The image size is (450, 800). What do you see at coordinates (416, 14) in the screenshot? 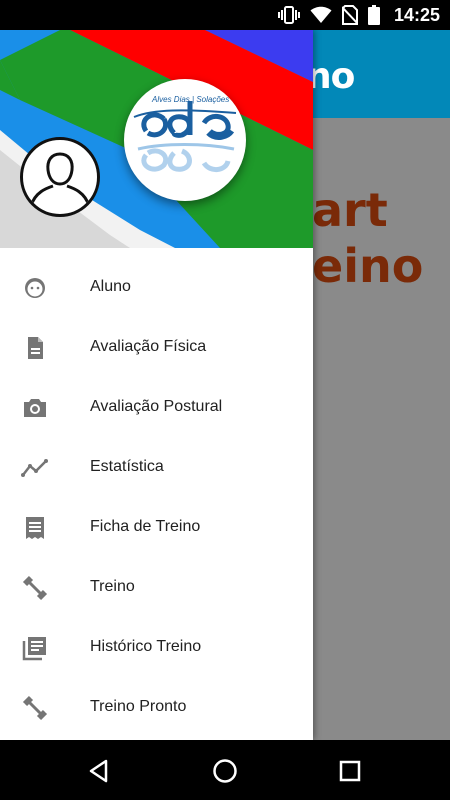
I see `clock: 14:25` at bounding box center [416, 14].